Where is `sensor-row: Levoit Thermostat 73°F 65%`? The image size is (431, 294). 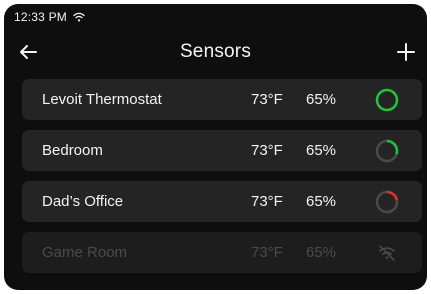
sensor-row: Levoit Thermostat 73°F 65% is located at coordinates (222, 99).